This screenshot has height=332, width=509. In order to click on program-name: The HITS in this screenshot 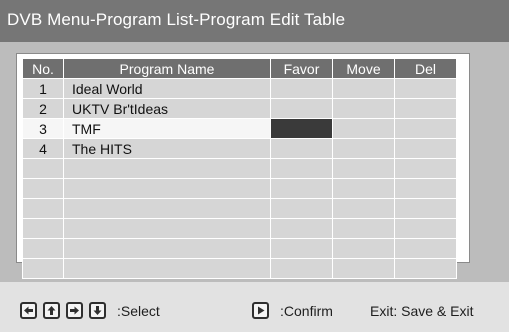, I will do `click(102, 148)`.